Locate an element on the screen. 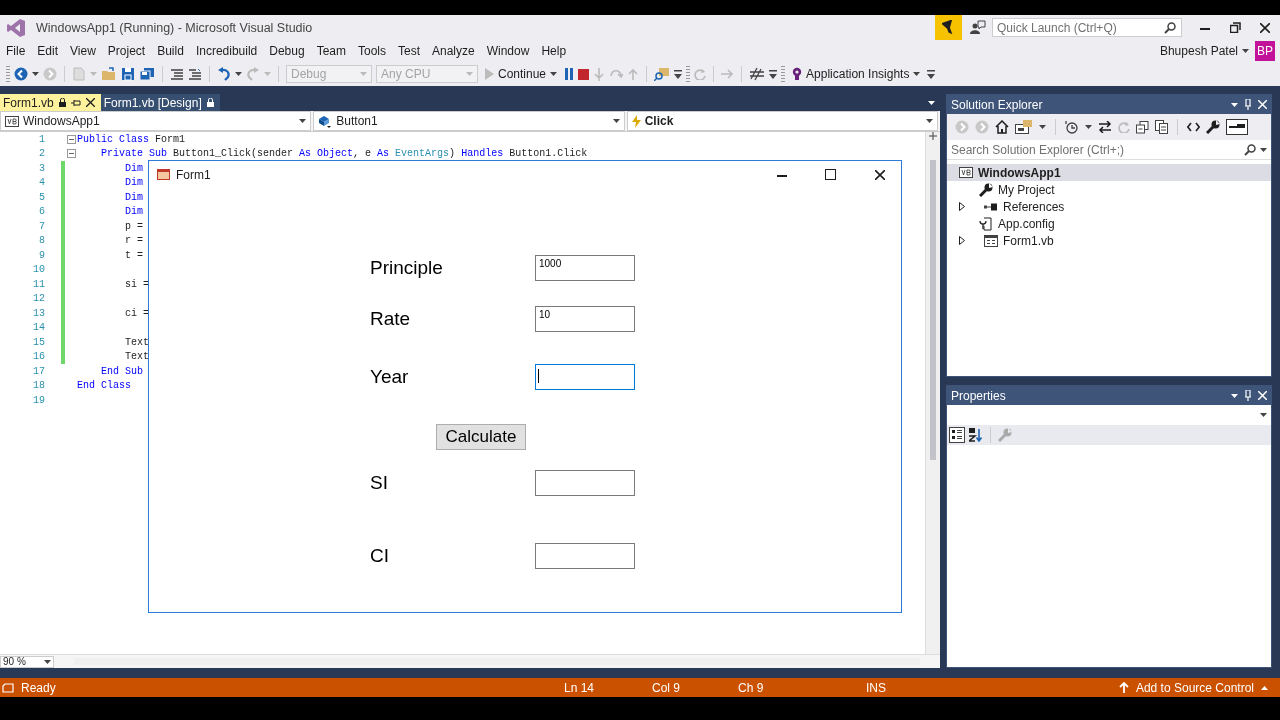  insights-button: Application Insights is located at coordinates (856, 74).